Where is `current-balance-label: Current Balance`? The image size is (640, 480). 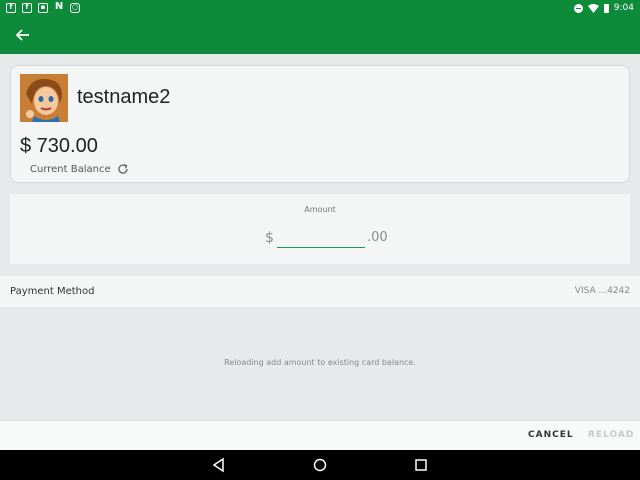 current-balance-label: Current Balance is located at coordinates (70, 169).